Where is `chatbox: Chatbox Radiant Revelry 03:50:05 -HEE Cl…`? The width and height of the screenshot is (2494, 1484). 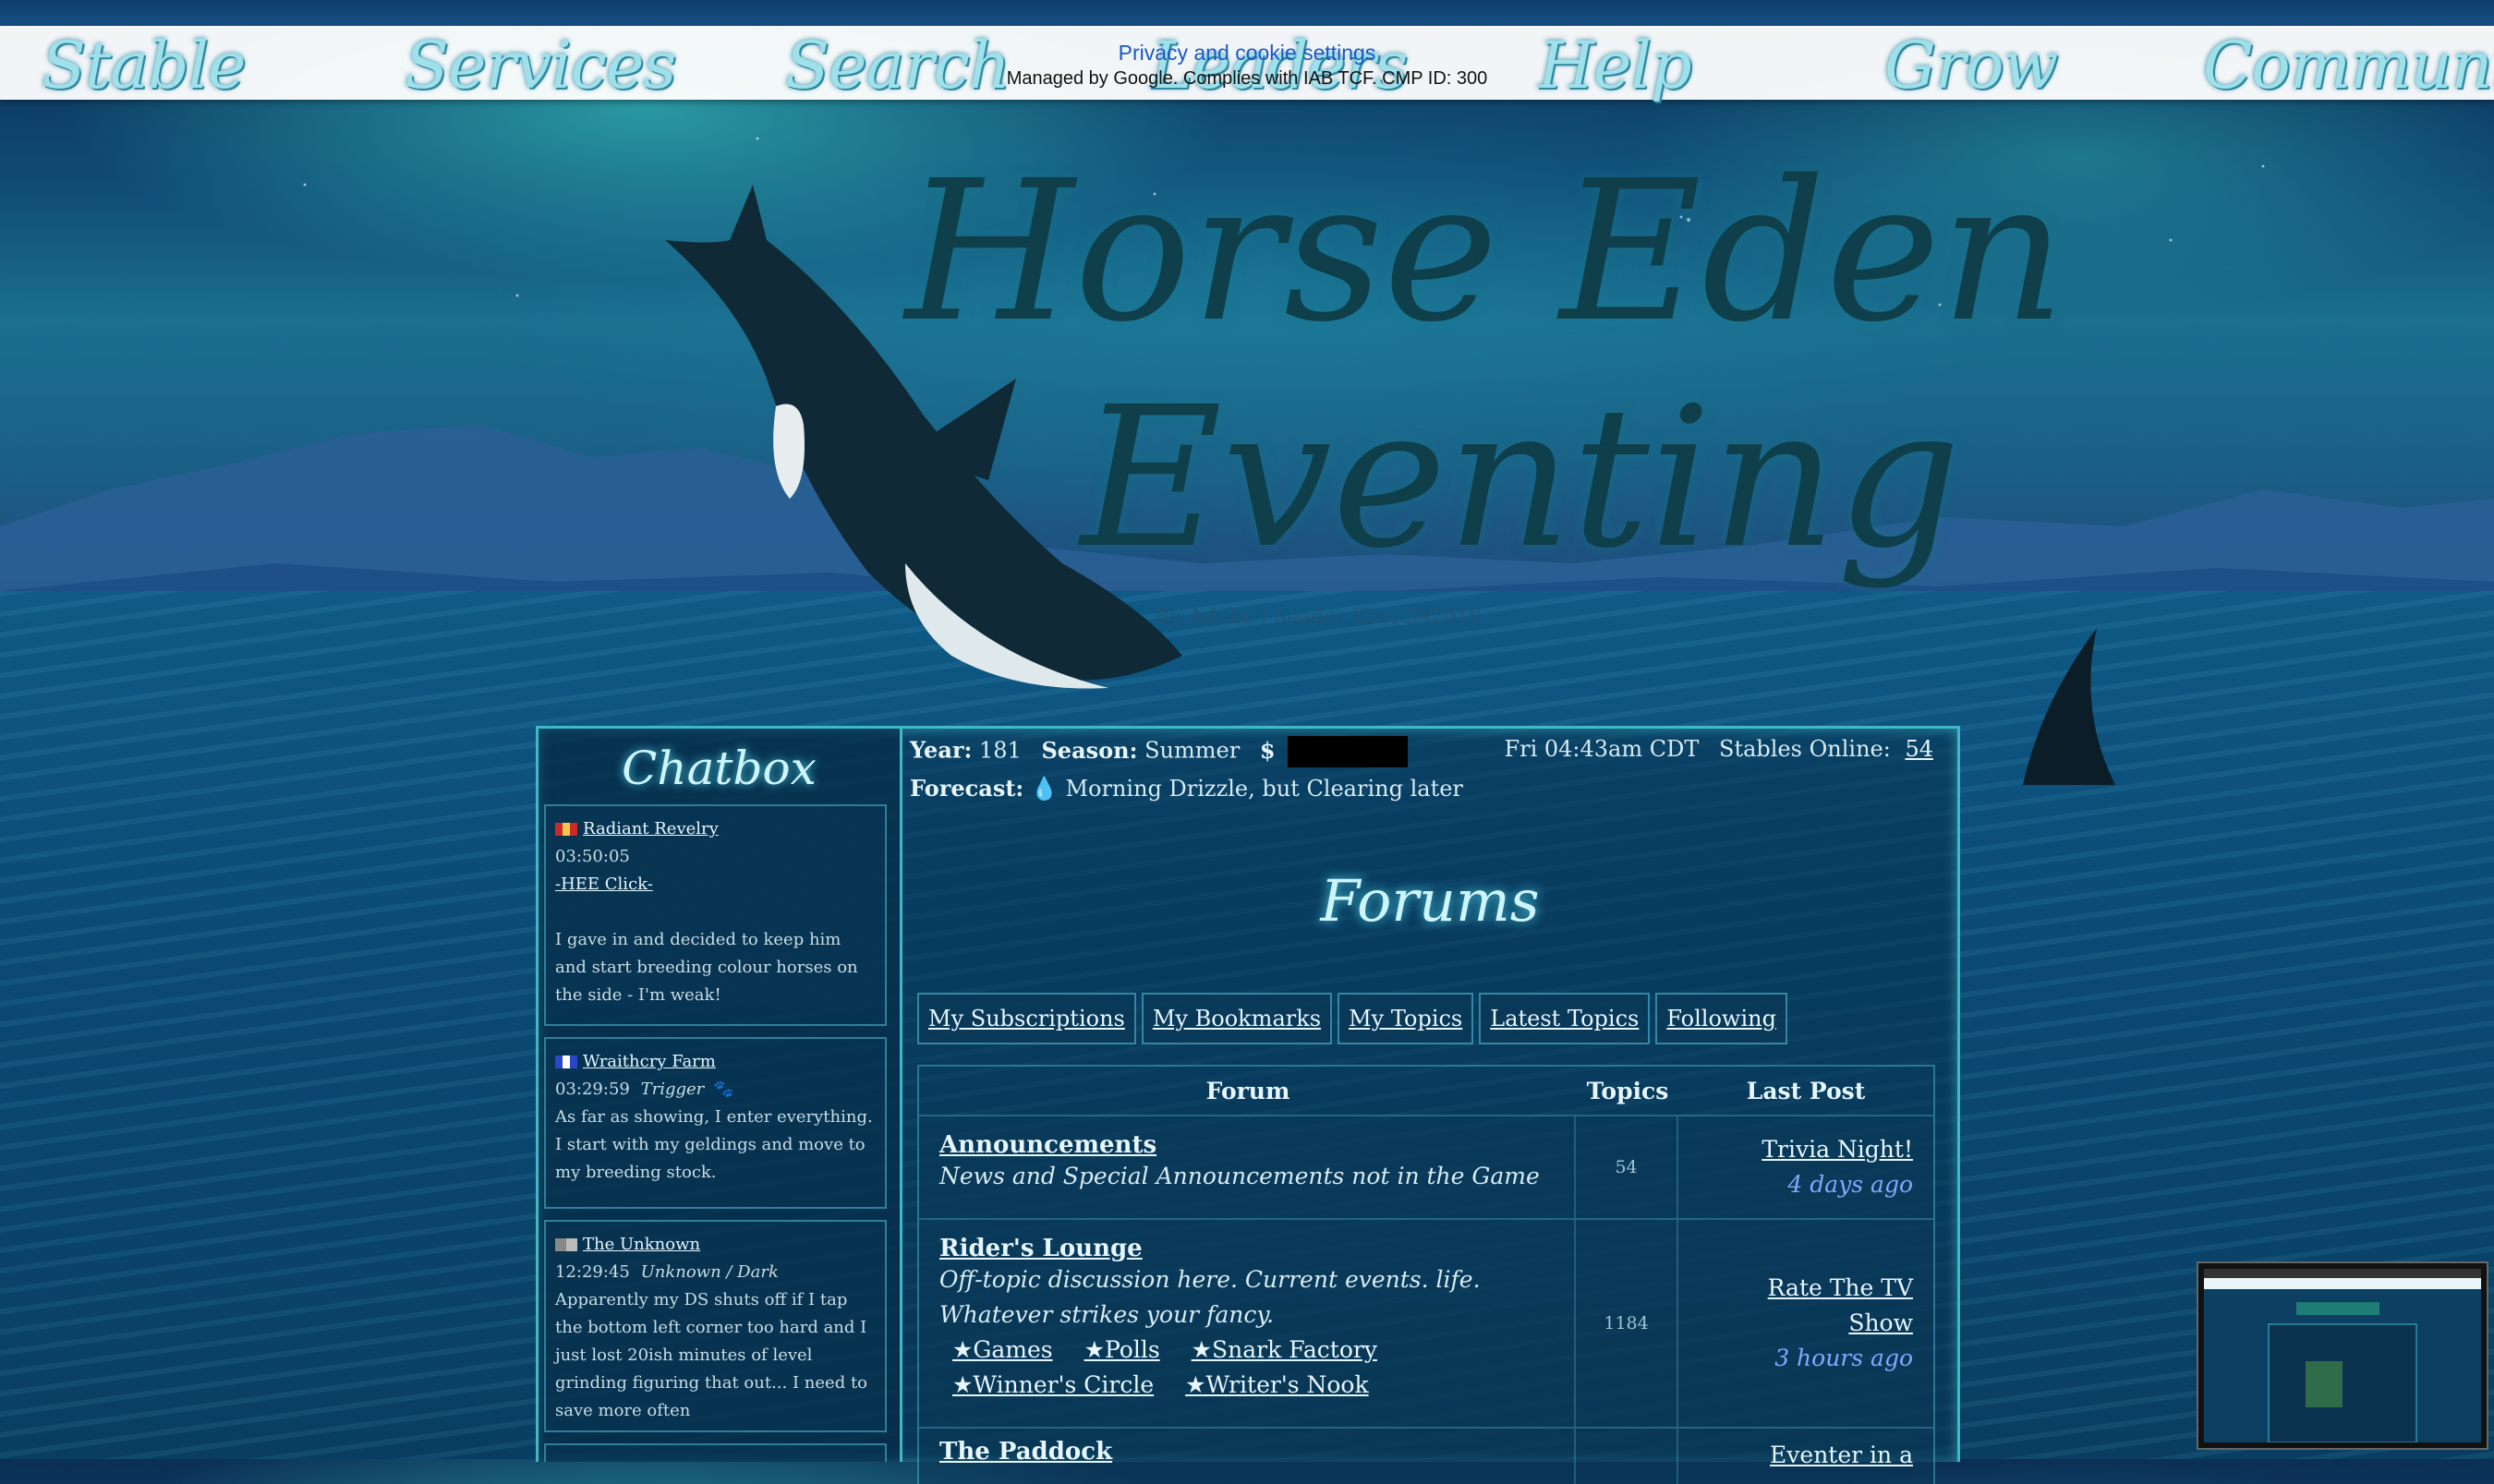
chatbox: Chatbox Radiant Revelry 03:50:05 -HEE Cl… is located at coordinates (720, 1095).